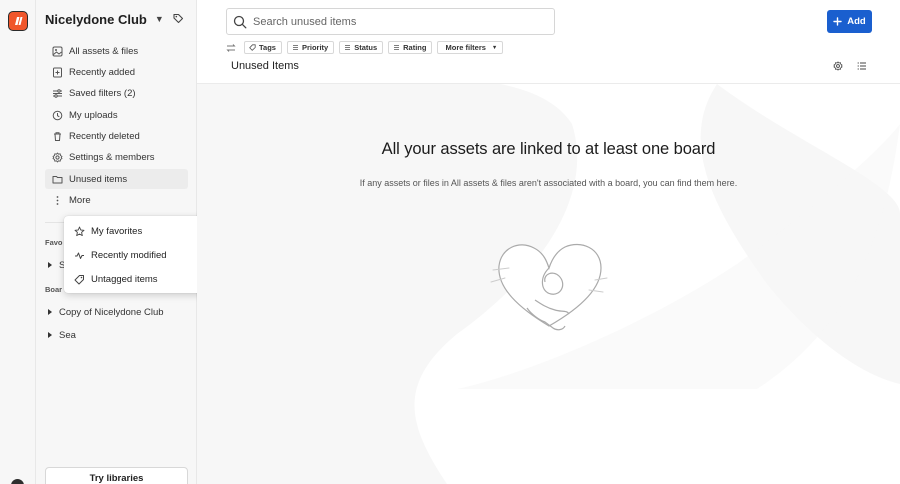  I want to click on view-controls, so click(850, 66).